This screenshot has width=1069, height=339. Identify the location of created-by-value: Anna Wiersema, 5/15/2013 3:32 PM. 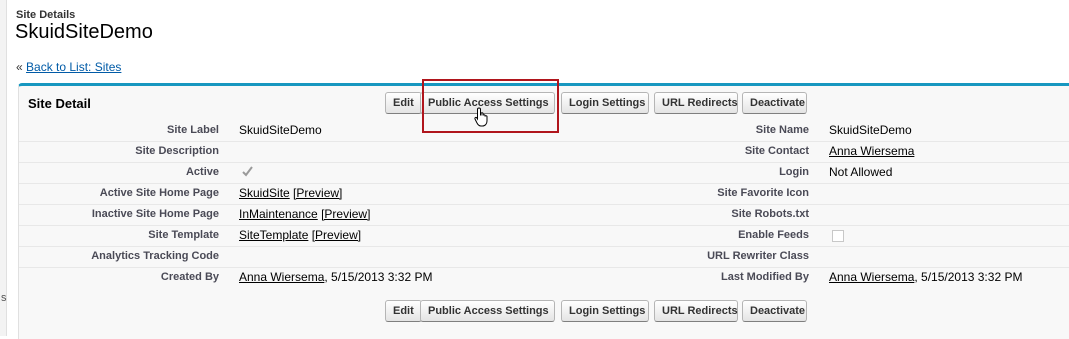
(335, 277).